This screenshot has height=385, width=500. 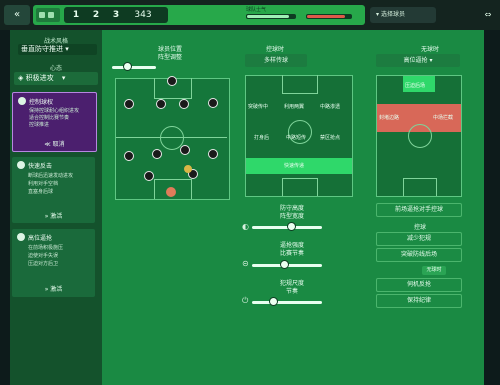 What do you see at coordinates (245, 300) in the screenshot?
I see `tempo-icon: ⏻` at bounding box center [245, 300].